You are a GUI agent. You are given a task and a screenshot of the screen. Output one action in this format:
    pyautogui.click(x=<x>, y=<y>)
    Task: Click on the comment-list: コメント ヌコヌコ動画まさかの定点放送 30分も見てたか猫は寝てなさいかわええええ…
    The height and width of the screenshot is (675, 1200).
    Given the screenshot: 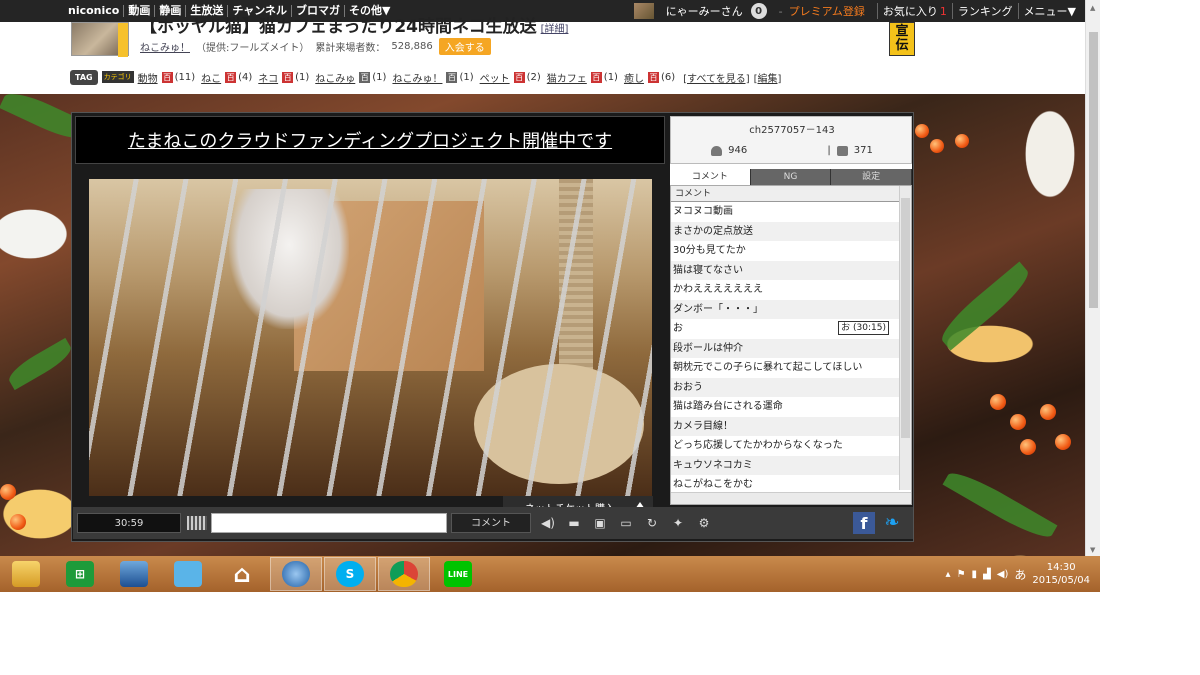 What is the action you would take?
    pyautogui.click(x=791, y=345)
    